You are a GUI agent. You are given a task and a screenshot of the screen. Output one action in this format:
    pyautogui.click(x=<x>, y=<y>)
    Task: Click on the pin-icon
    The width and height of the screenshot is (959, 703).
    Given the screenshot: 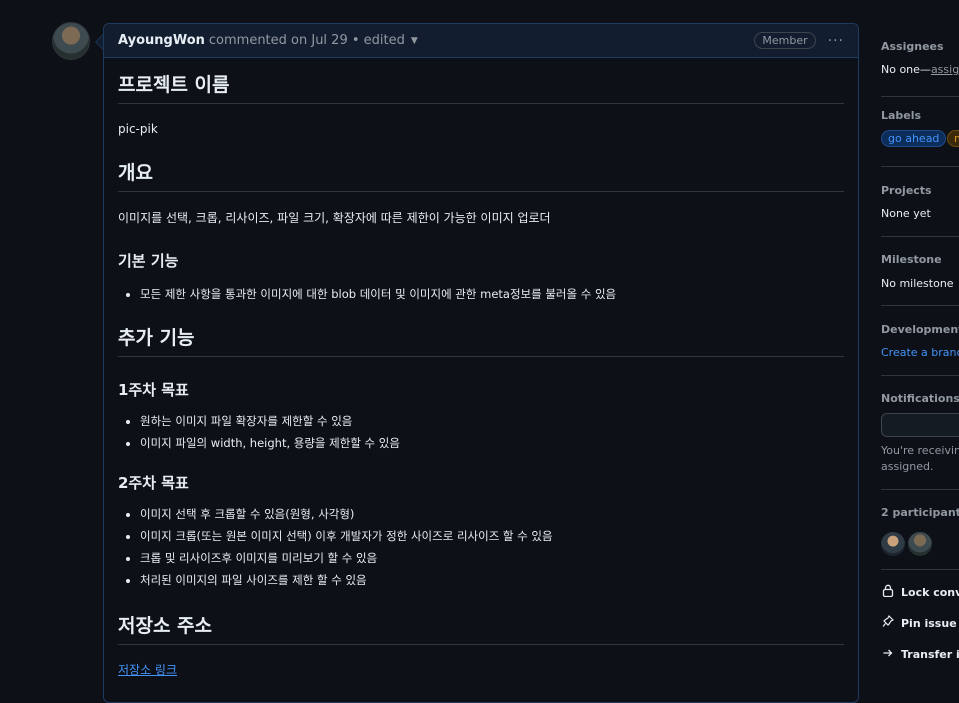 What is the action you would take?
    pyautogui.click(x=887, y=622)
    